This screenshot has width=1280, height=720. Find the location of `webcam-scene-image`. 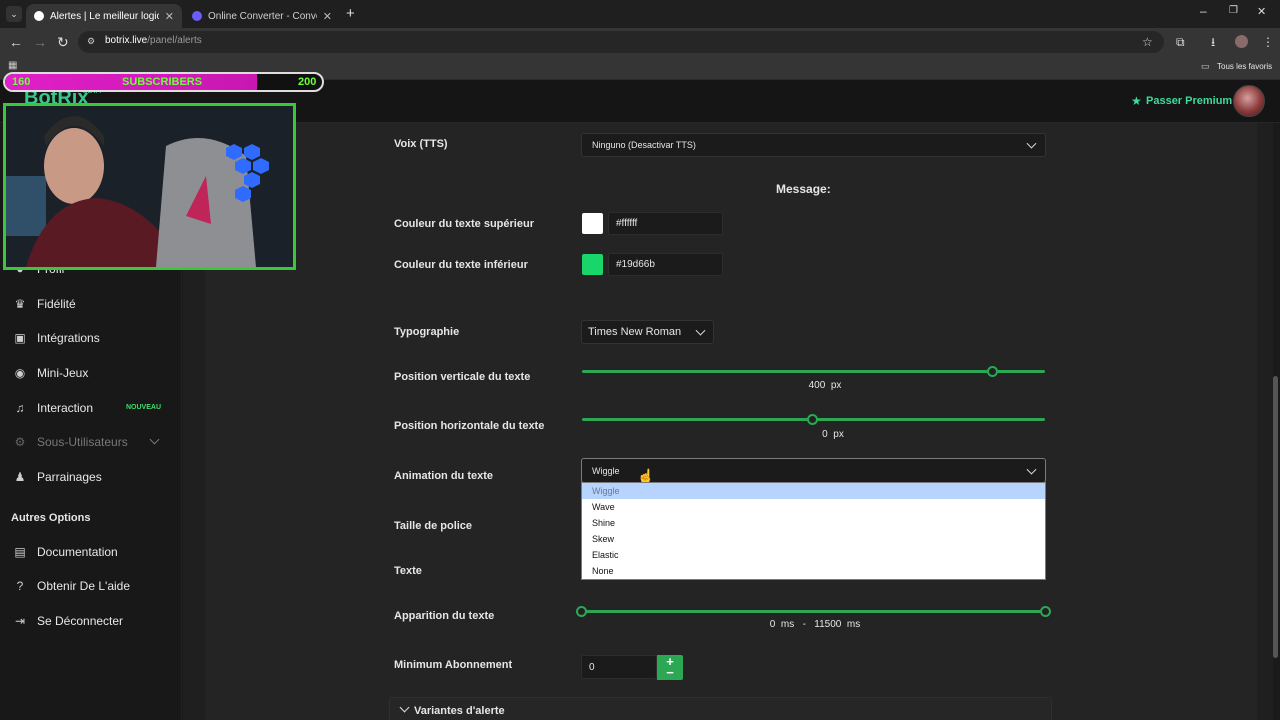

webcam-scene-image is located at coordinates (149, 186).